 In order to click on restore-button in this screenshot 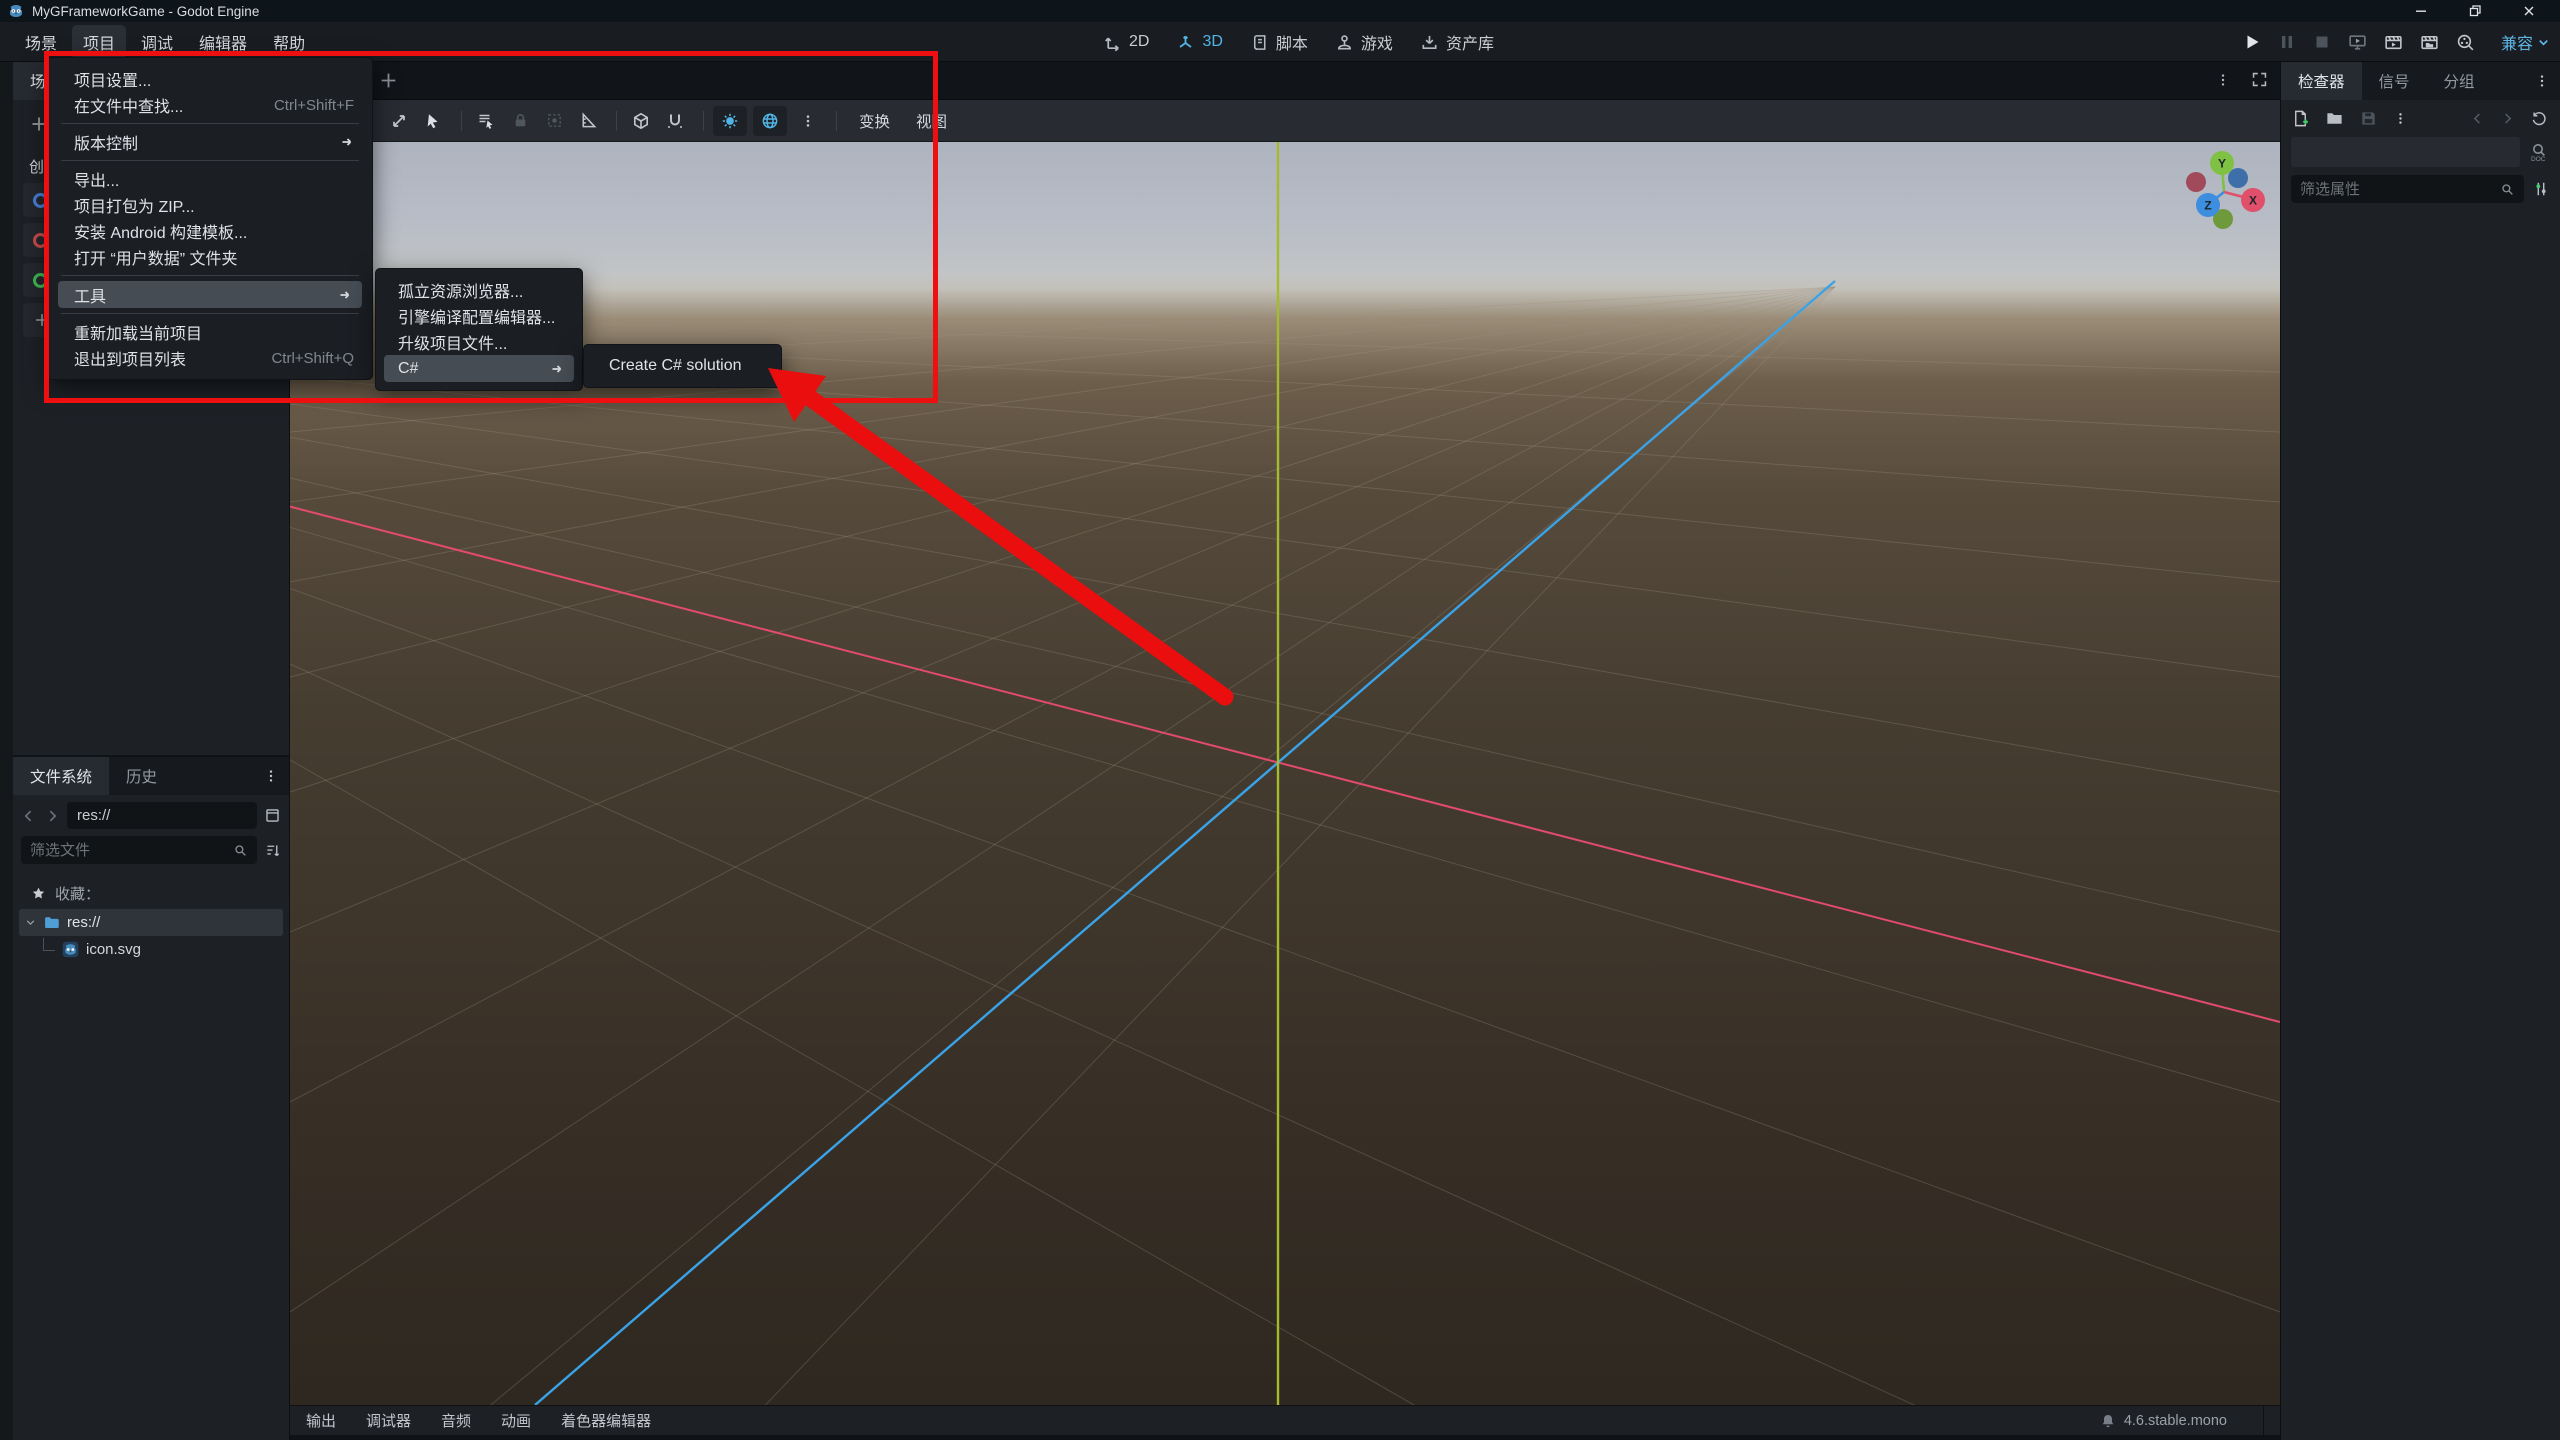, I will do `click(2475, 11)`.